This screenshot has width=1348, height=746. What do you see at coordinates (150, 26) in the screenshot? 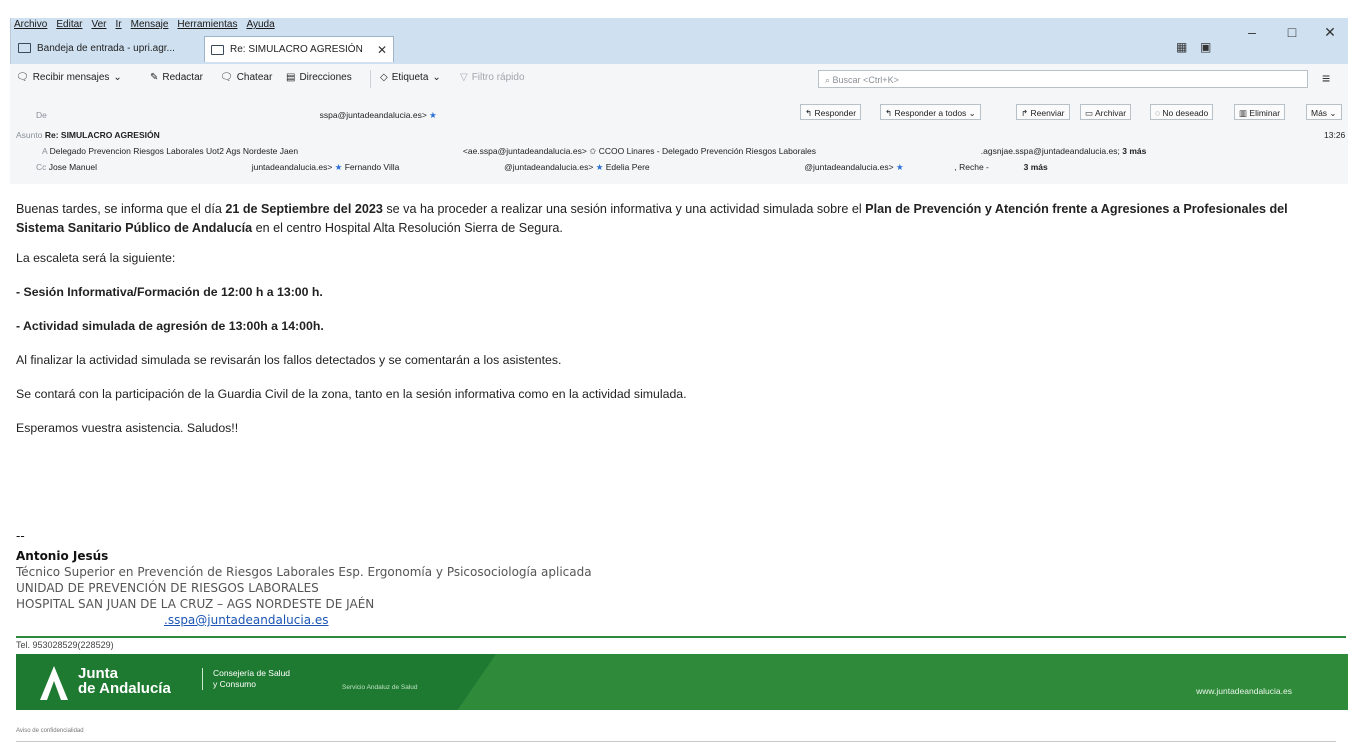
I see `menu-mensaje: Mensaje` at bounding box center [150, 26].